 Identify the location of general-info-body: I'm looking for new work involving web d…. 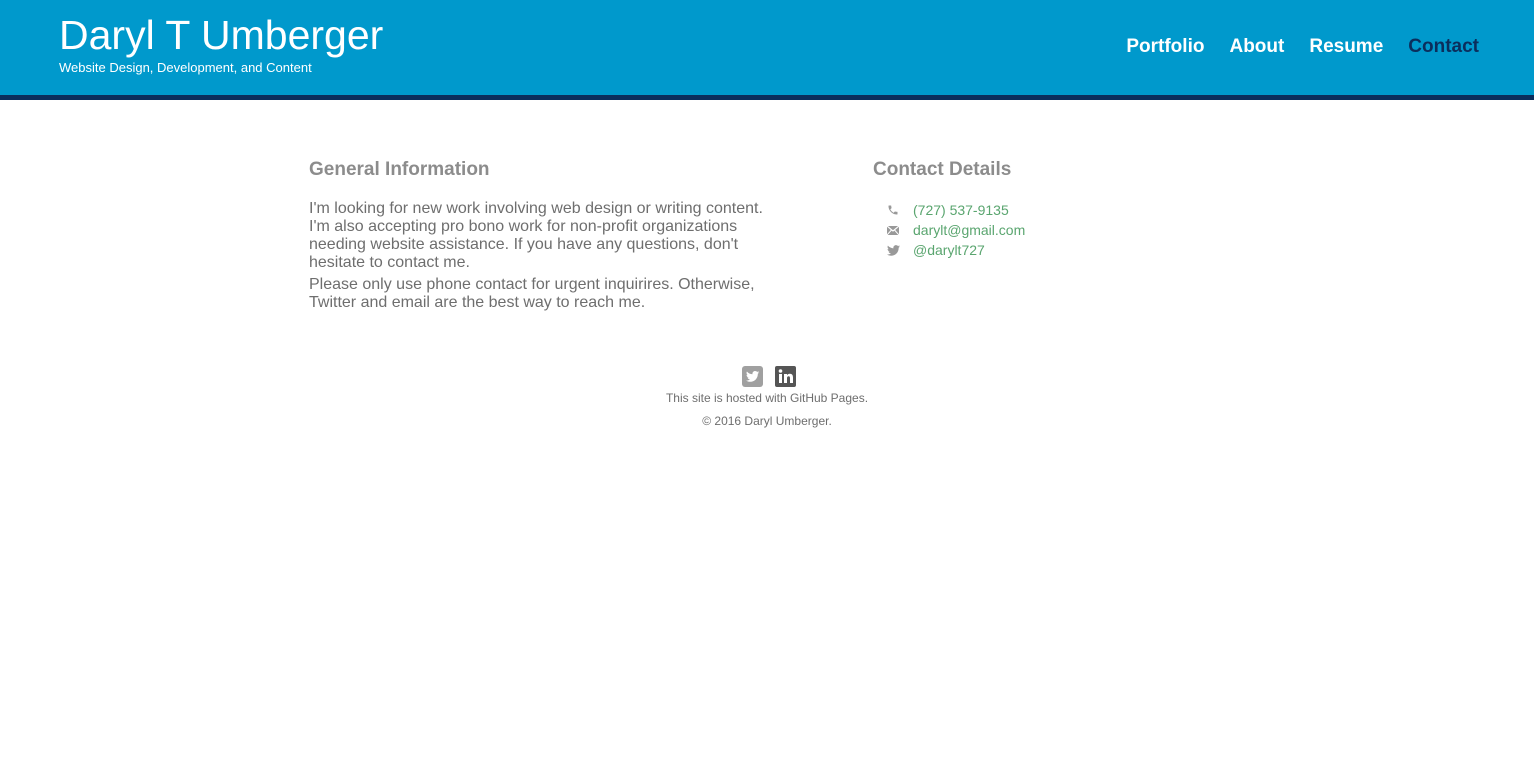
(544, 258).